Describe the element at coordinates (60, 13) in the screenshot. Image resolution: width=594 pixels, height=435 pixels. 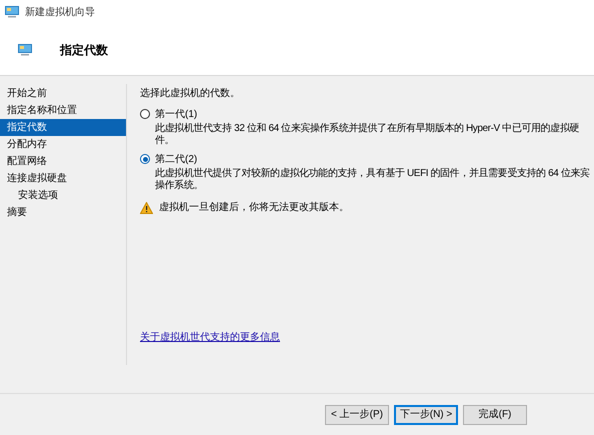
I see `window-title: 新建虚拟机向导` at that location.